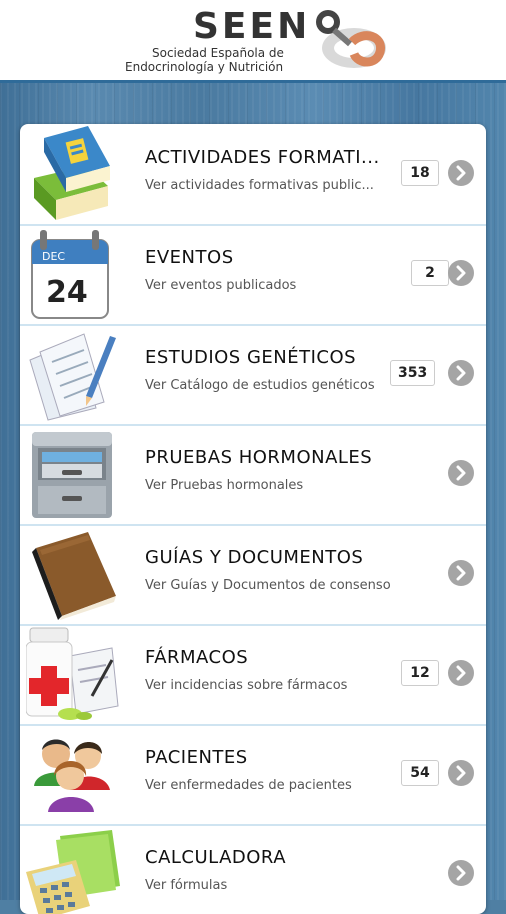 The height and width of the screenshot is (914, 506). I want to click on count-badge: 2, so click(430, 273).